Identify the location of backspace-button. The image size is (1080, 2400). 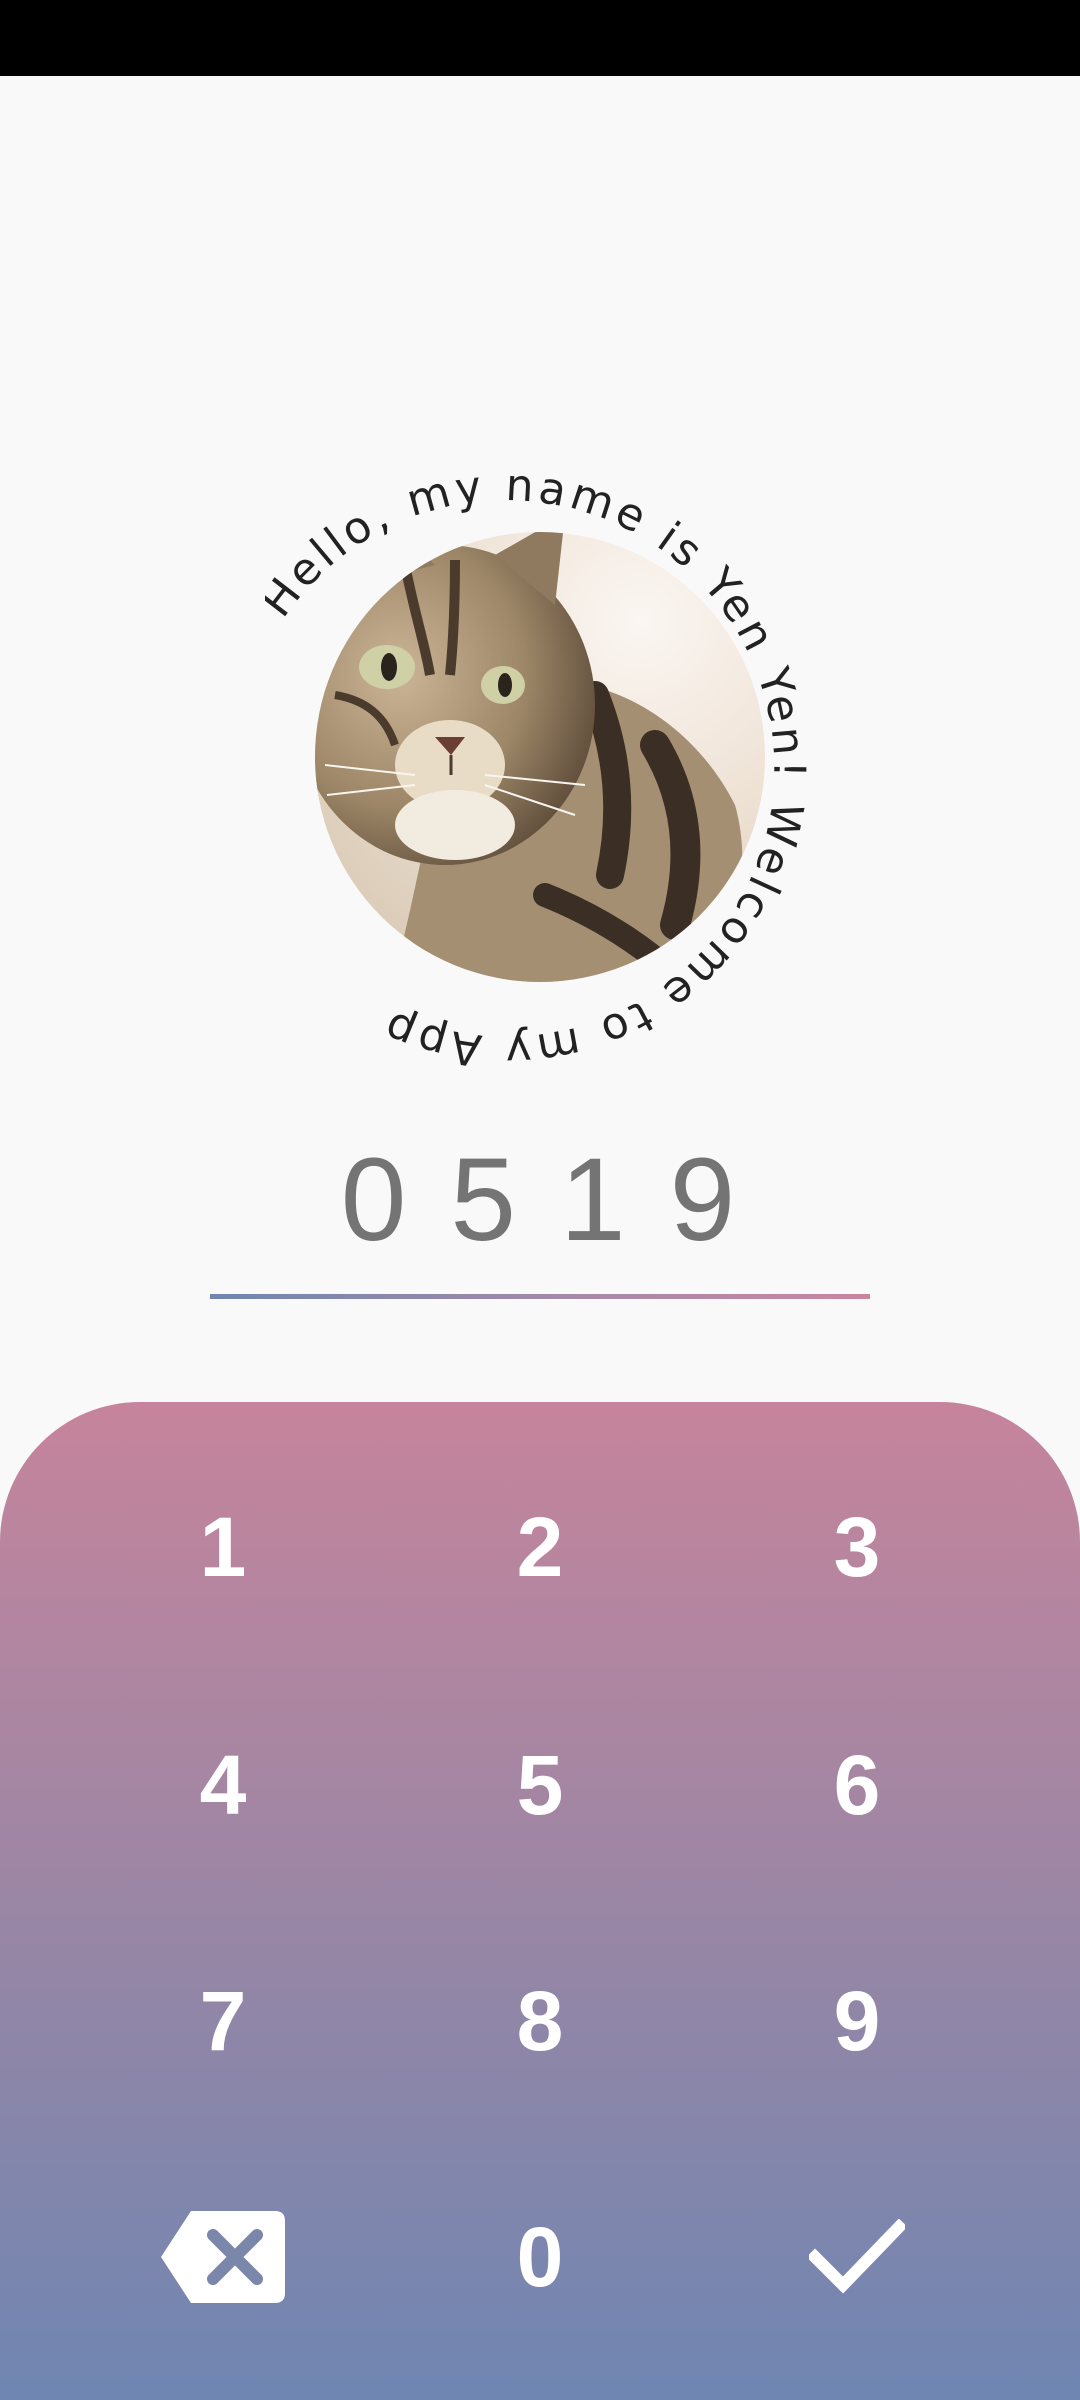
(223, 2257).